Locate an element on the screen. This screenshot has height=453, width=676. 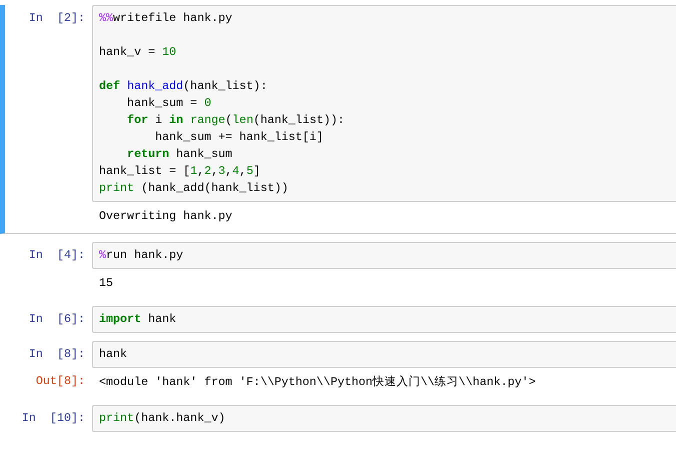
input-prompt: In [8]: is located at coordinates (57, 354).